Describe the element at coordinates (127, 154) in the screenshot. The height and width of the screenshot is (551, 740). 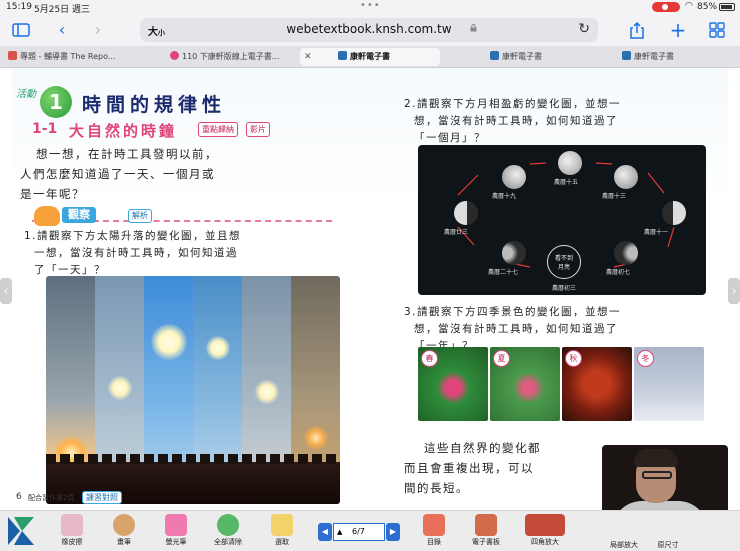
I see `intro-line: 想一想，在計時工具發明以前，` at that location.